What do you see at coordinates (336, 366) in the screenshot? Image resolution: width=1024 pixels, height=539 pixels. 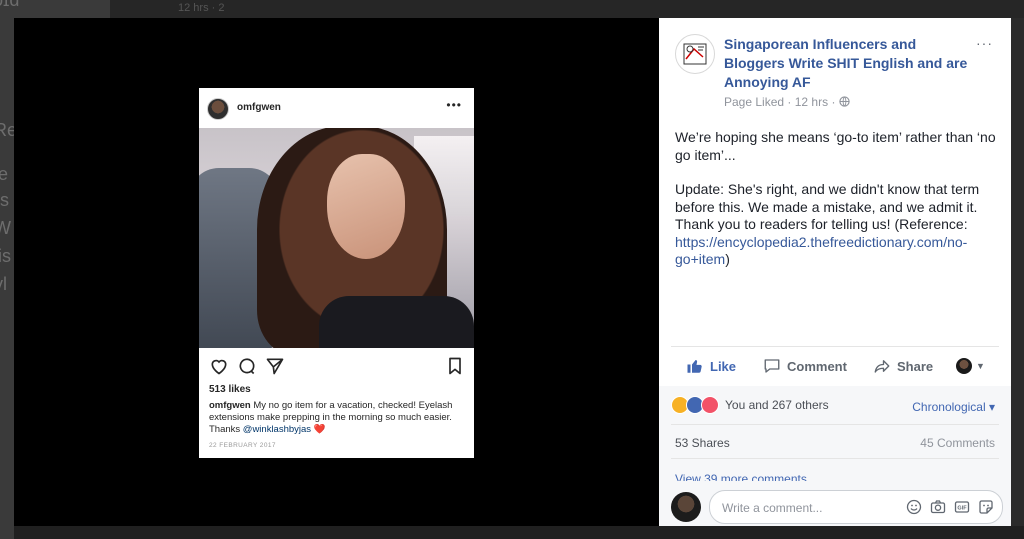 I see `instagram-actions` at bounding box center [336, 366].